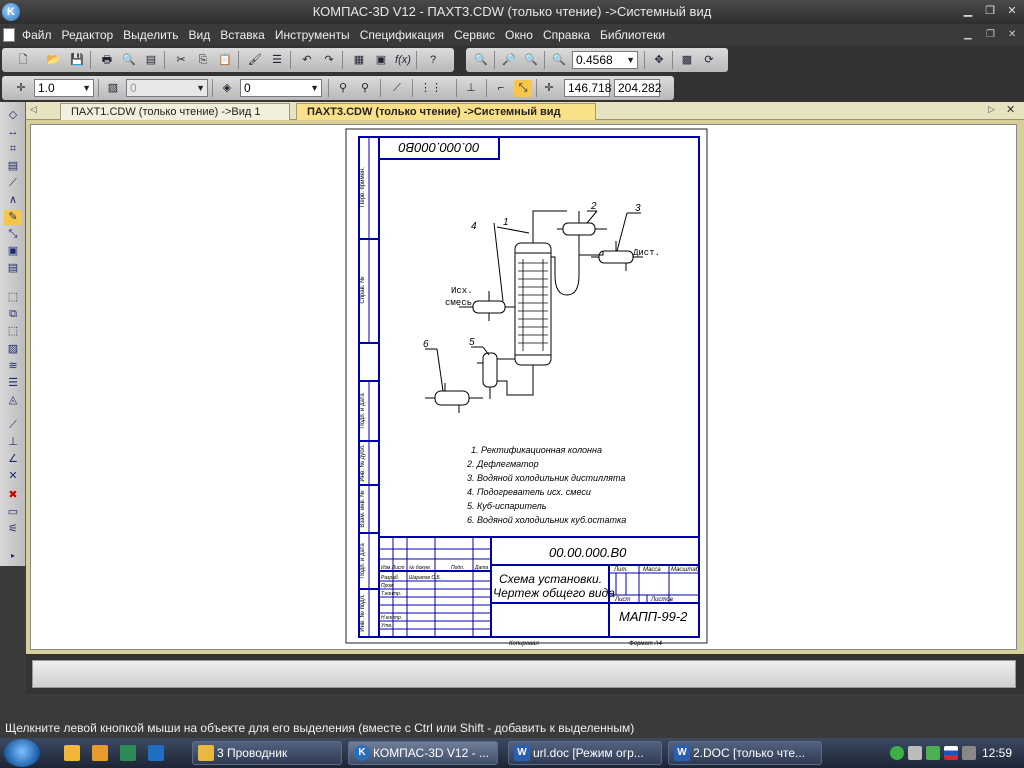  I want to click on tab-paxt1: ПАХТ1.CDW (только чтение) ->Вид 1, so click(175, 111).